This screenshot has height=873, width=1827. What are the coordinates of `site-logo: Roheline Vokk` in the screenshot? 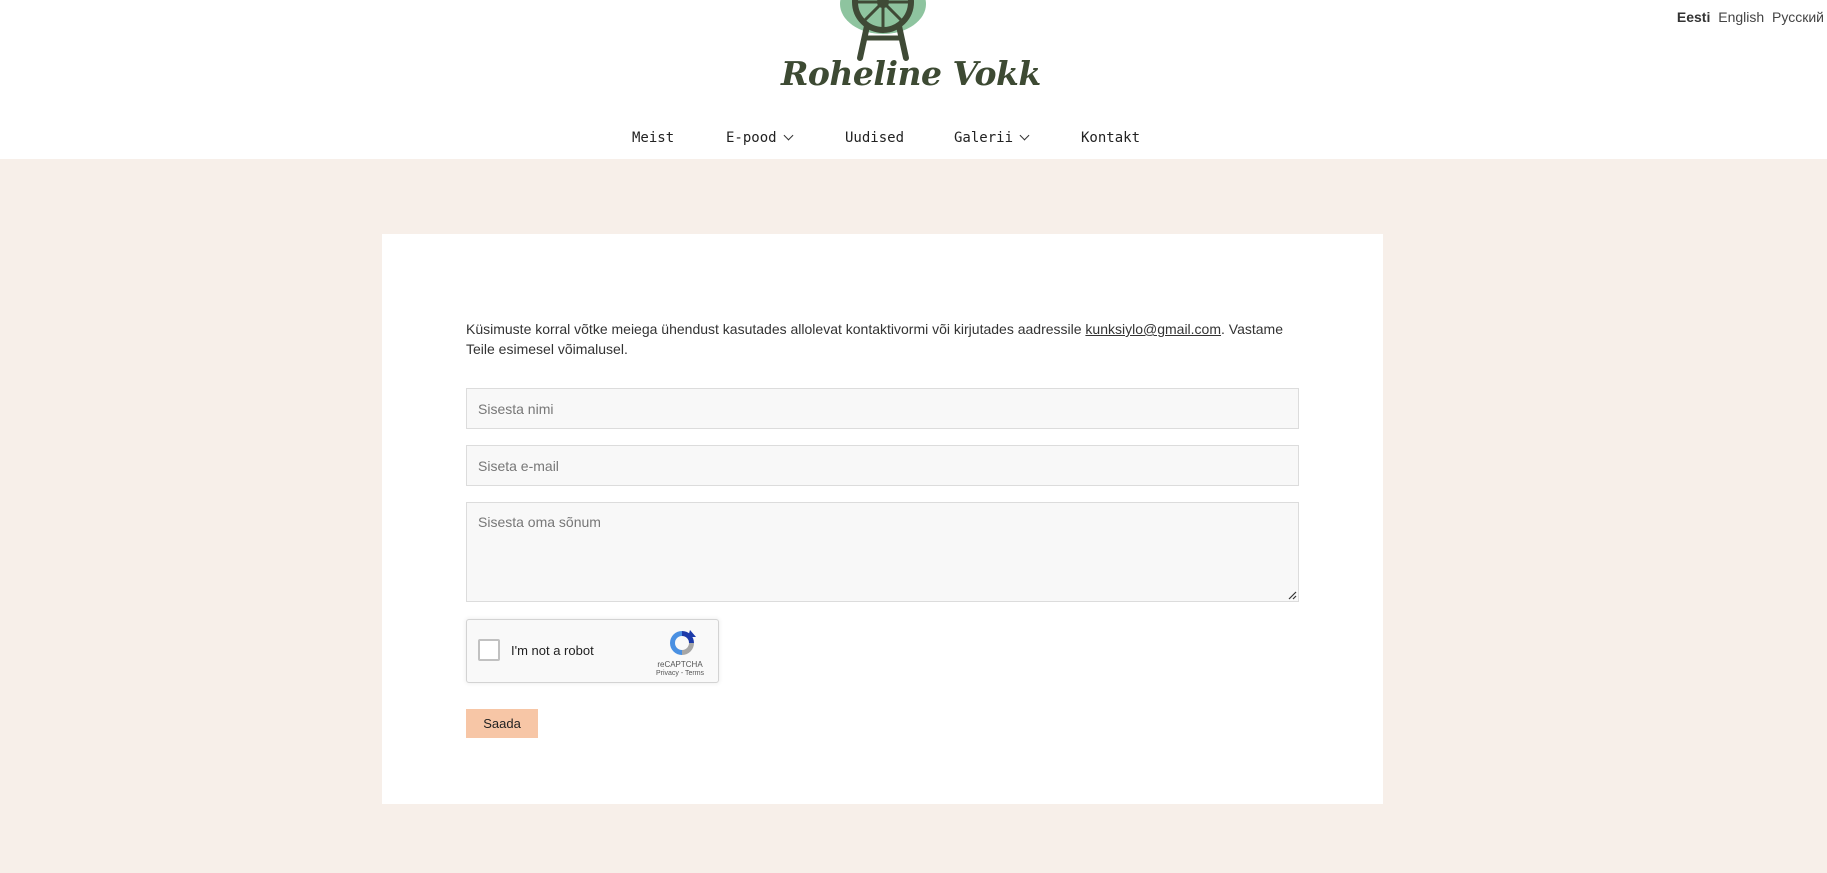 It's located at (905, 50).